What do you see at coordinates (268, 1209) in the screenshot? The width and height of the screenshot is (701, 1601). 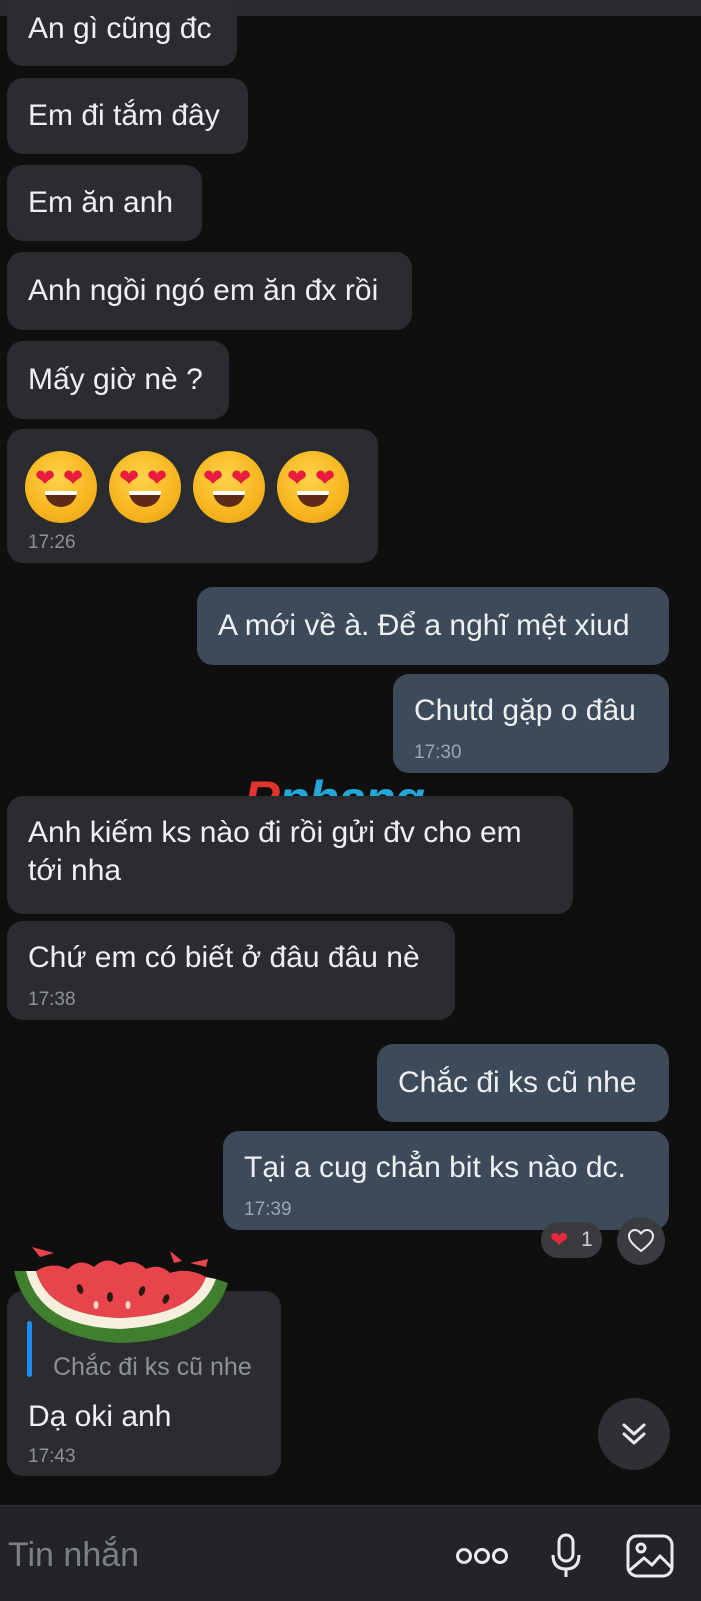 I see `message-time: 17:39` at bounding box center [268, 1209].